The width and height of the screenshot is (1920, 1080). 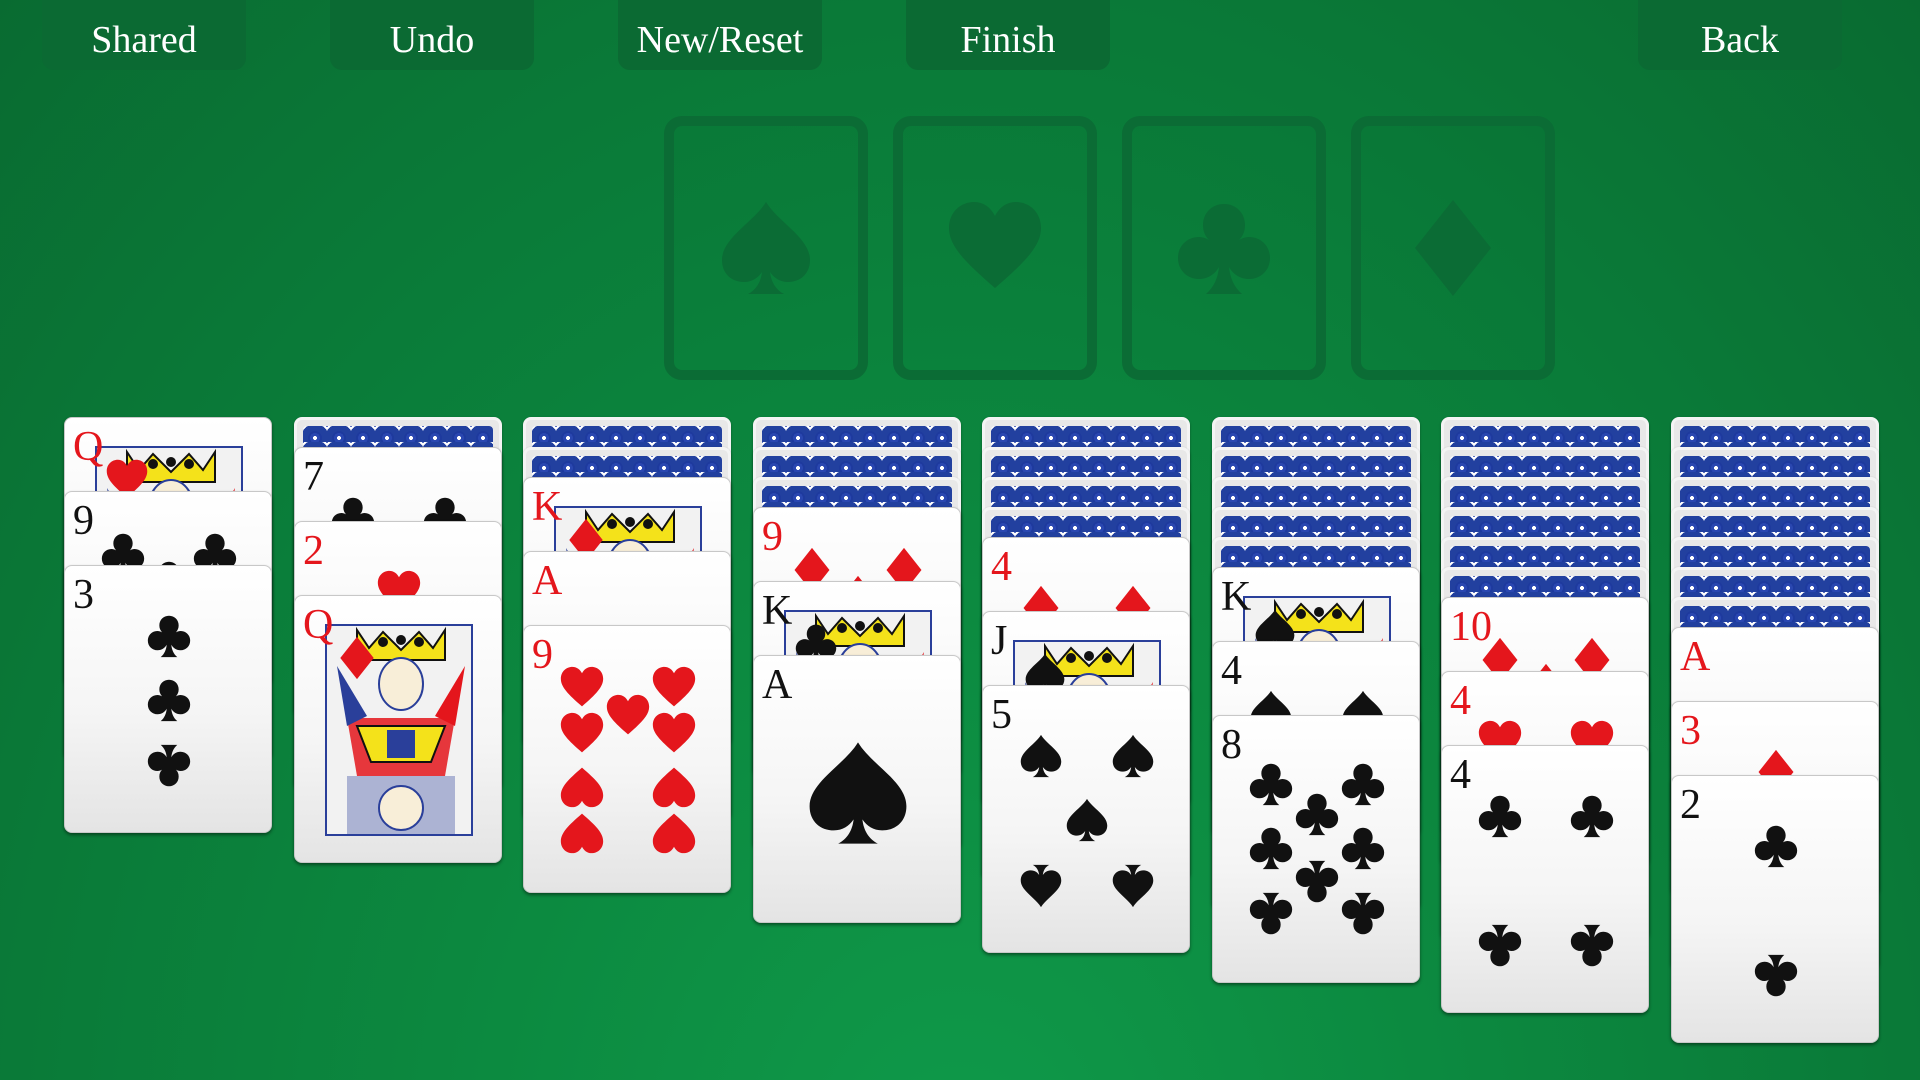 I want to click on finish-button: Finish, so click(x=1008, y=35).